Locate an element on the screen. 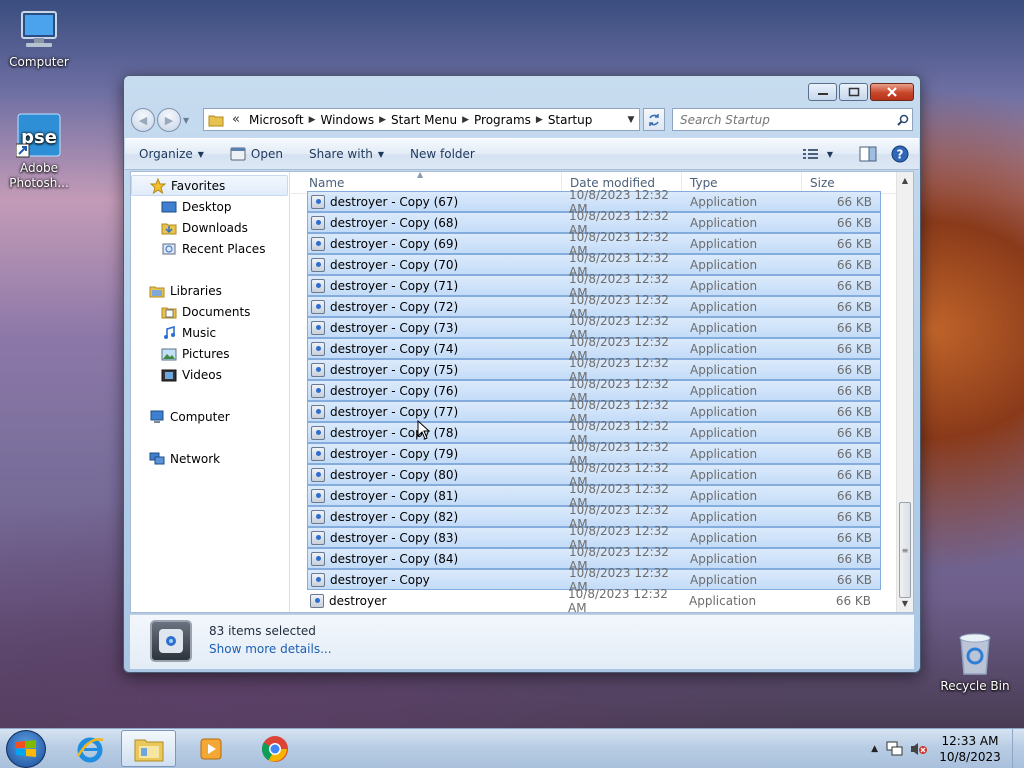 This screenshot has height=768, width=1024. videos-icon is located at coordinates (169, 375).